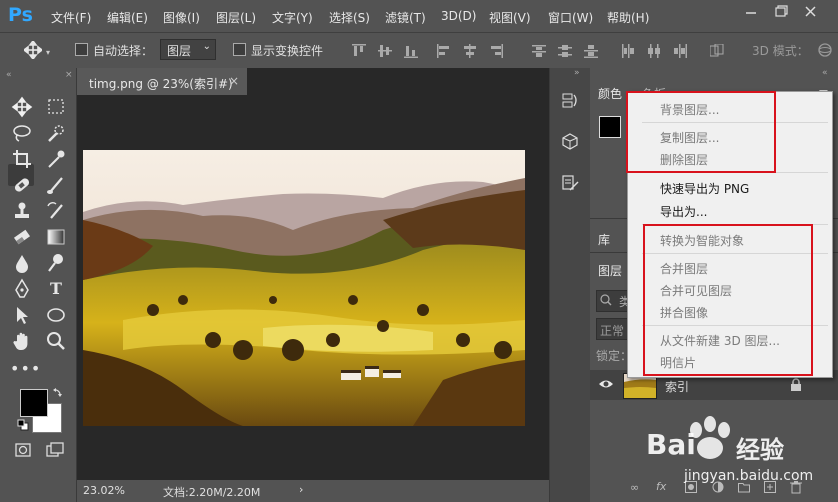 The width and height of the screenshot is (838, 502). I want to click on chevron-down-icon: ⌄, so click(206, 46).